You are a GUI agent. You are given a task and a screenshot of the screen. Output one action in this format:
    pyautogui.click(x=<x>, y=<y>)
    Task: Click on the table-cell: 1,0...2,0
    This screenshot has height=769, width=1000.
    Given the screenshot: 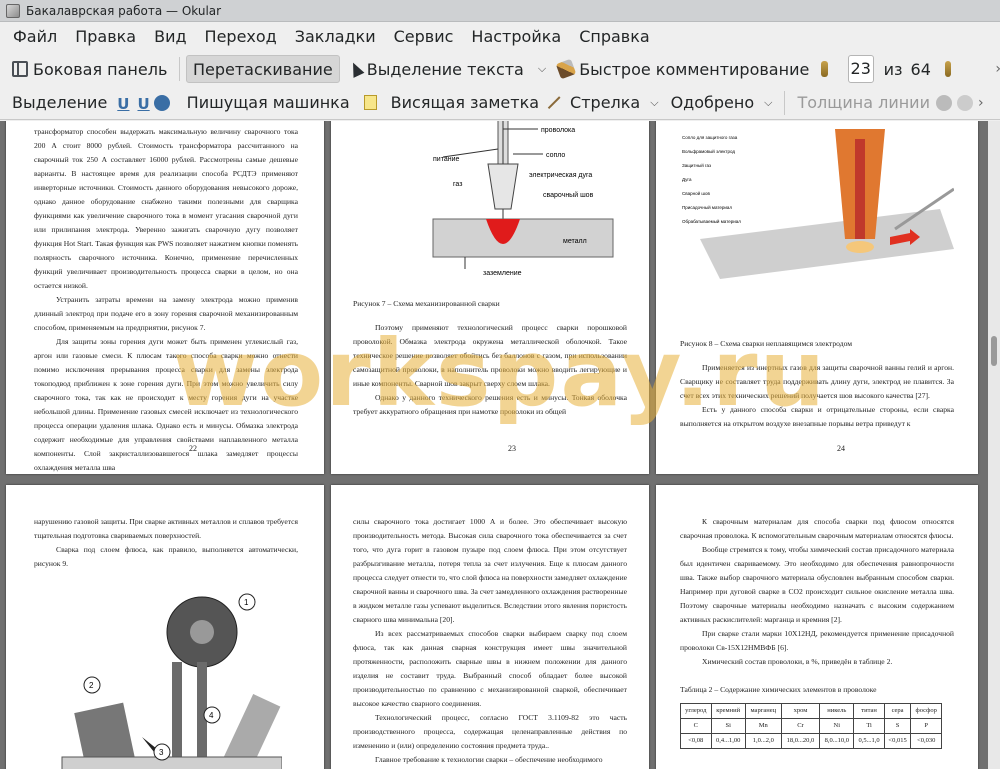 What is the action you would take?
    pyautogui.click(x=763, y=741)
    